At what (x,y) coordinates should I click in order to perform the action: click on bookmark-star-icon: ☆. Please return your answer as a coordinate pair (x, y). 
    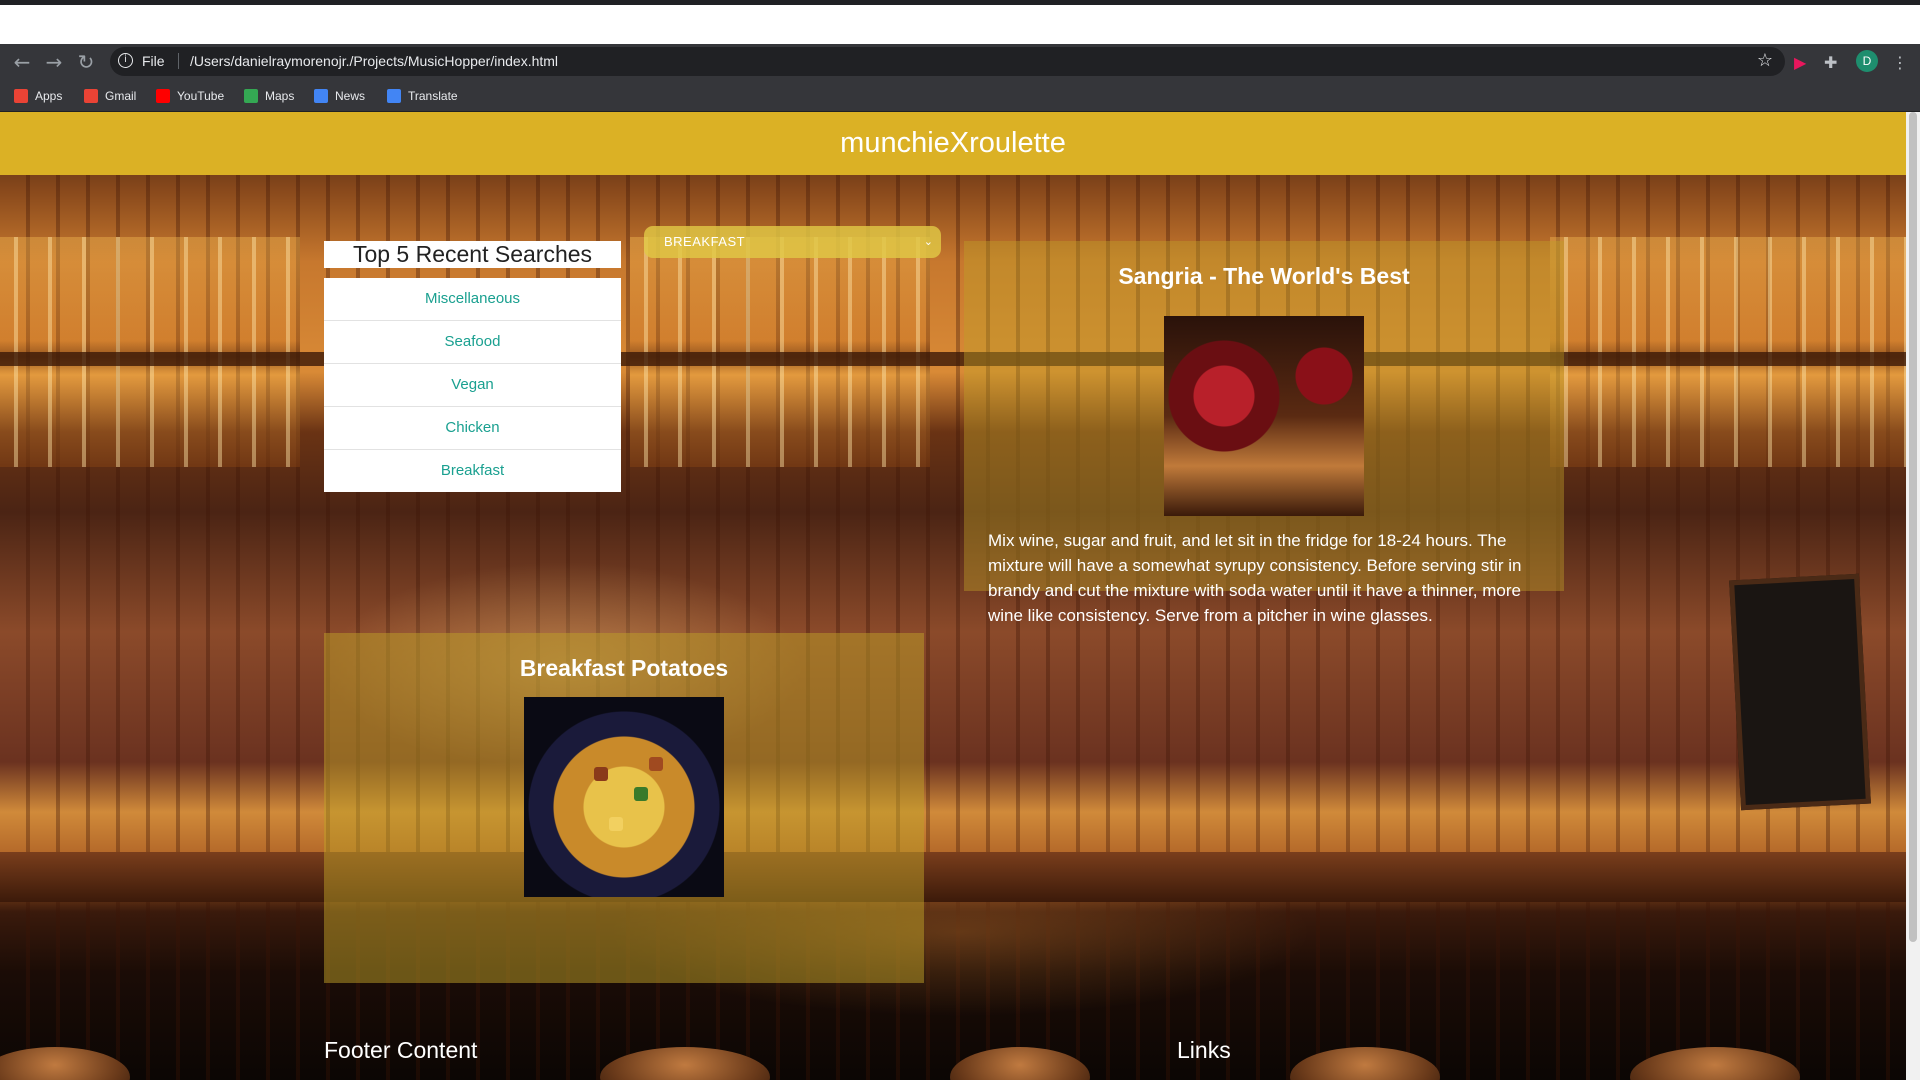
    Looking at the image, I should click on (1765, 60).